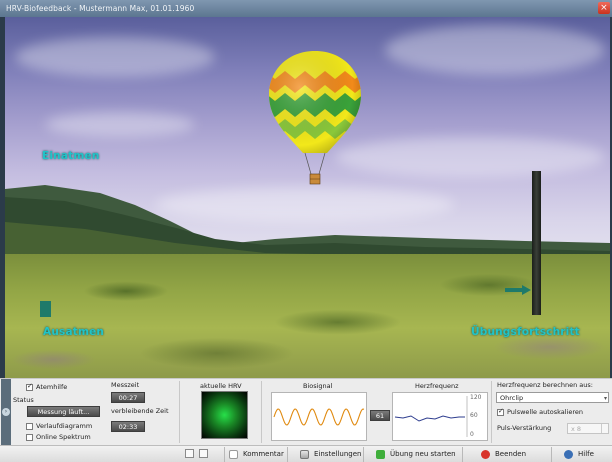 The width and height of the screenshot is (612, 462). What do you see at coordinates (545, 385) in the screenshot?
I see `hr-source-label: Herzfrequenz berechnen aus:` at bounding box center [545, 385].